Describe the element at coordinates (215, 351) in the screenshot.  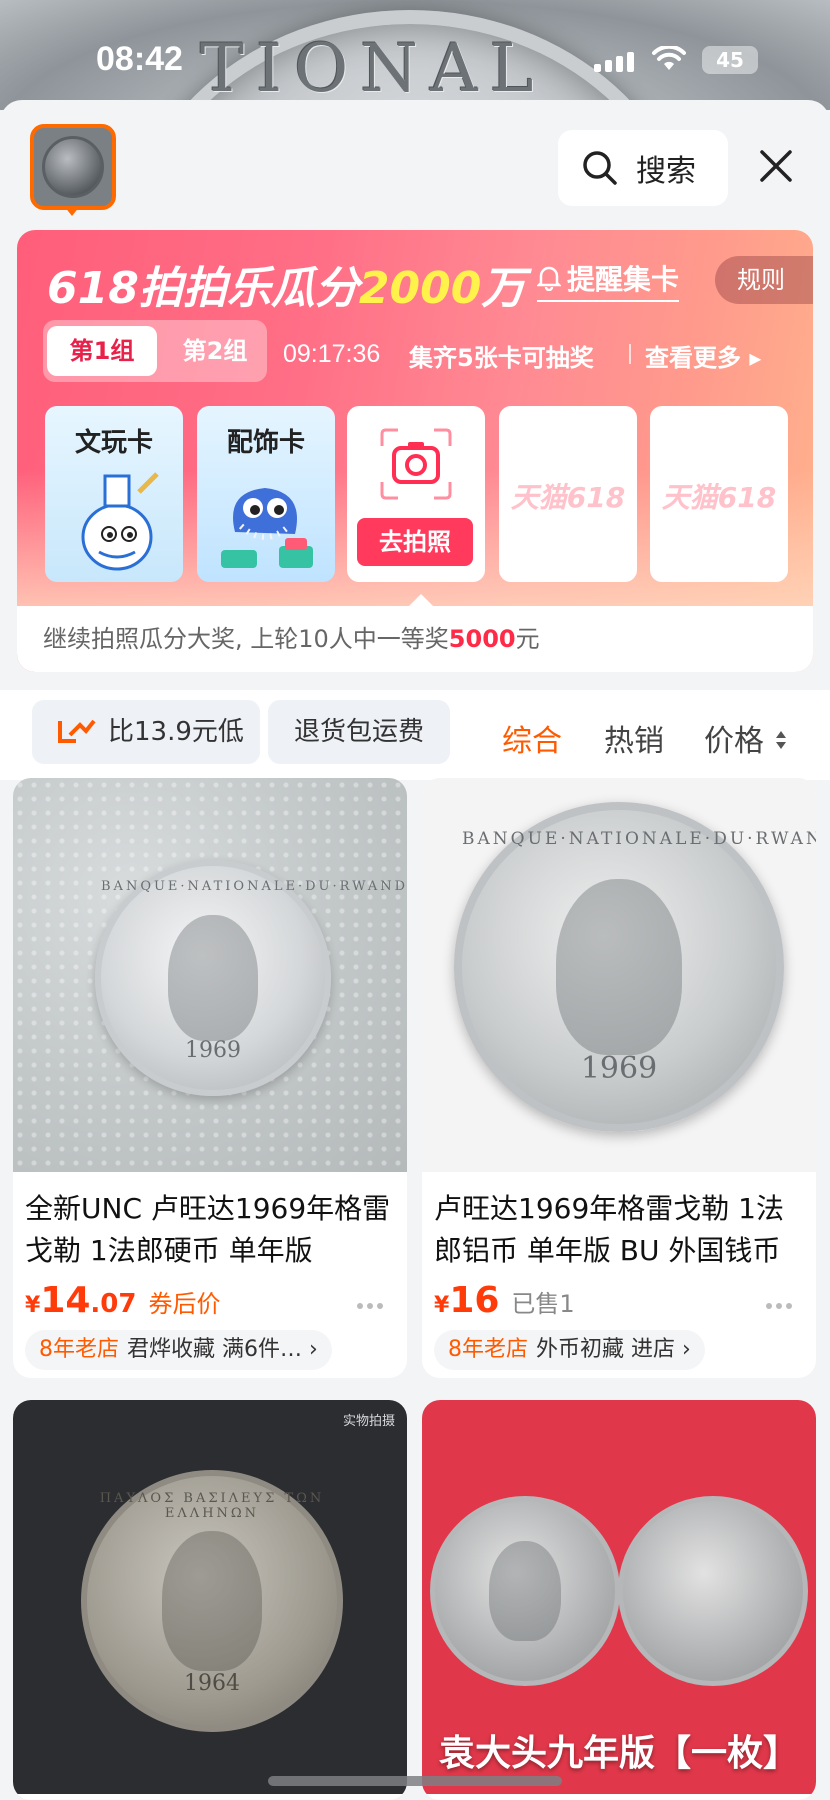
I see `tab-group-2: 第2组` at that location.